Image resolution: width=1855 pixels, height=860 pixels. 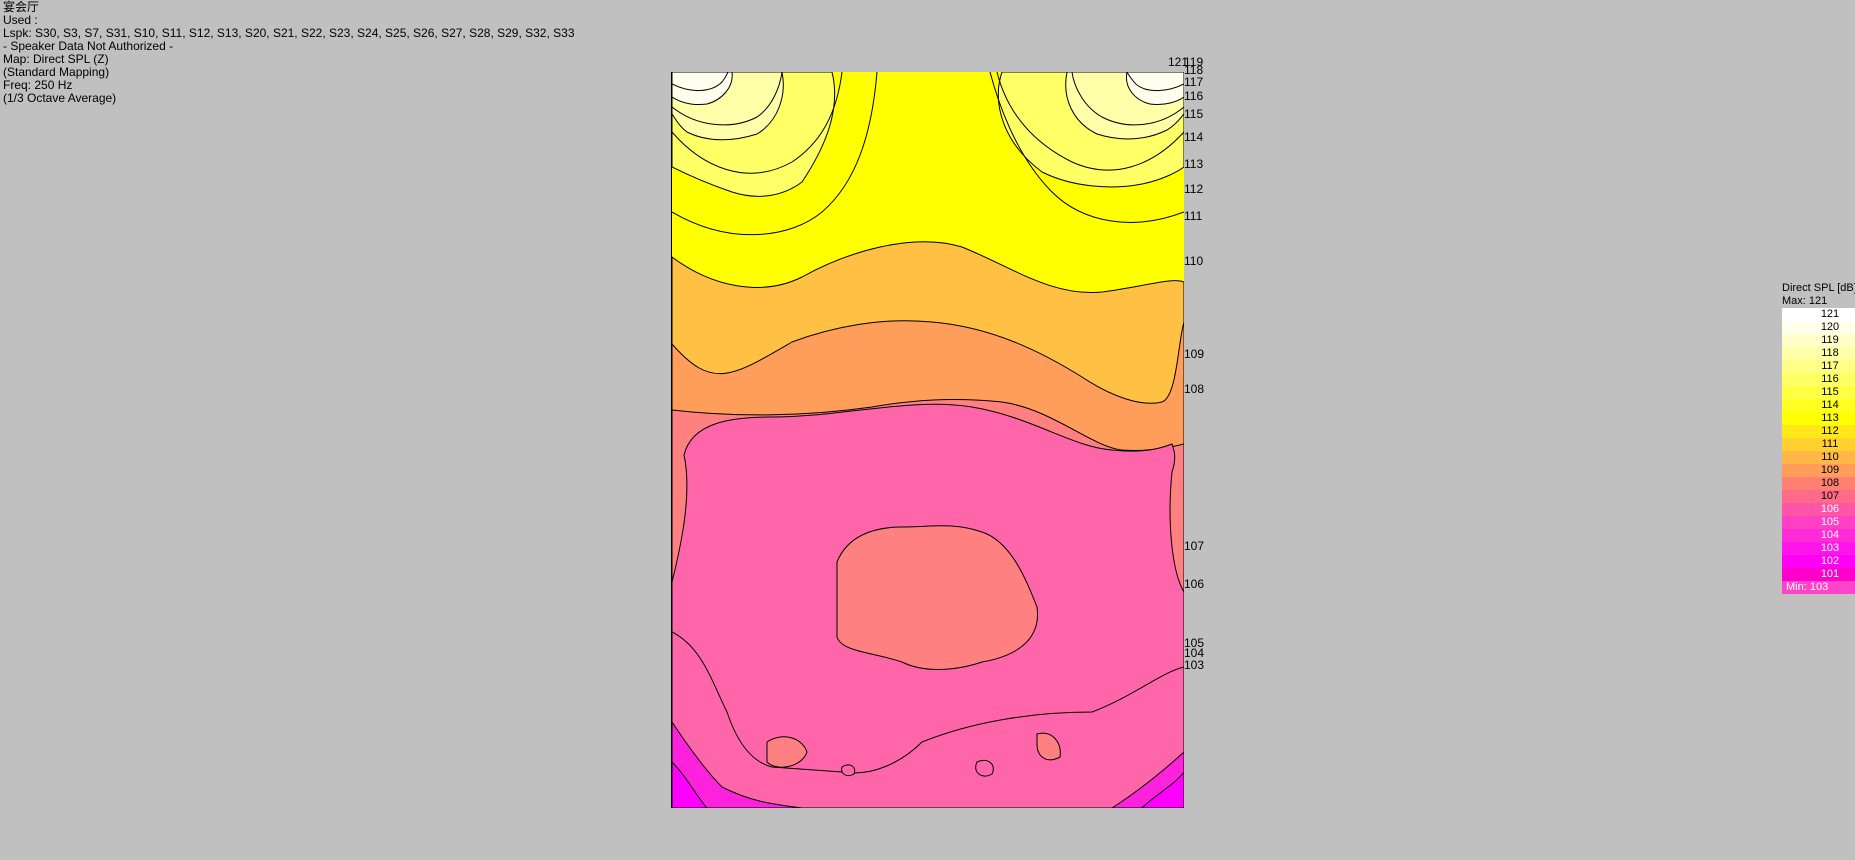 What do you see at coordinates (1194, 354) in the screenshot?
I see `contour-label-109: 109` at bounding box center [1194, 354].